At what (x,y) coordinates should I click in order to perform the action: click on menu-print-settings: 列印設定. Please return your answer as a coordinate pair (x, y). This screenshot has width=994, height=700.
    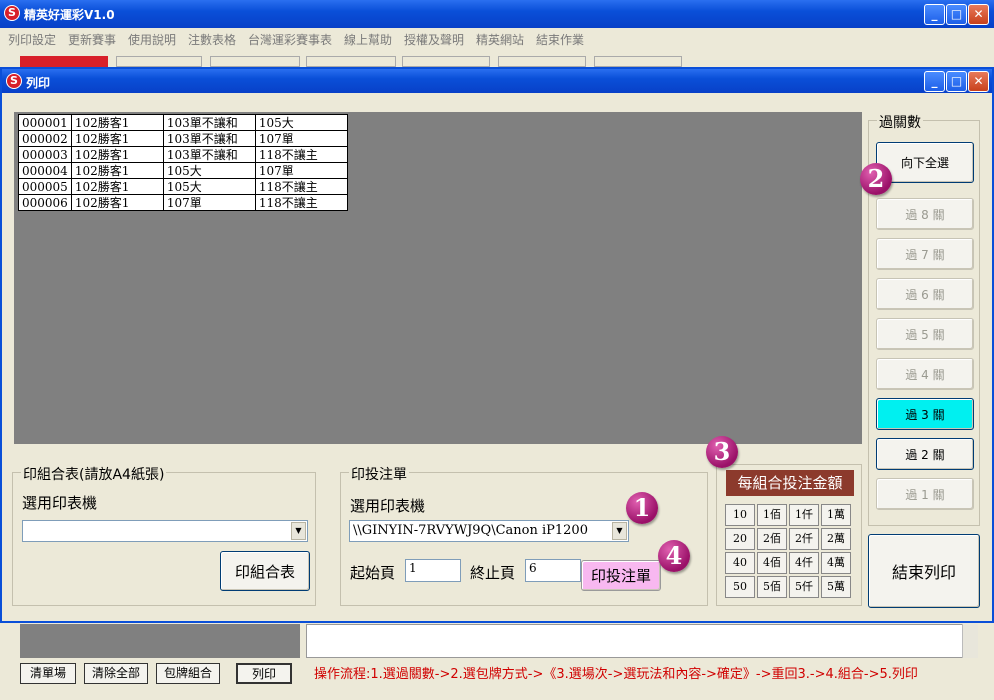
    Looking at the image, I should click on (32, 39).